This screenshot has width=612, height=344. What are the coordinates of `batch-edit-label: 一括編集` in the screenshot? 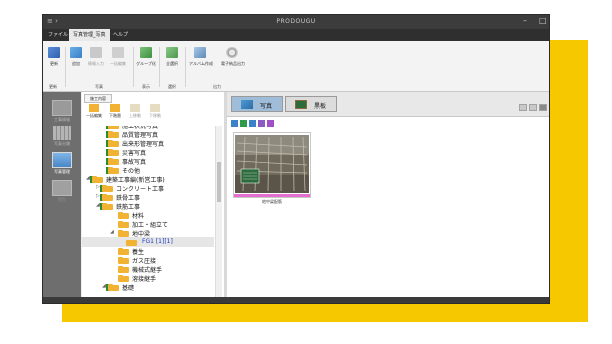 It's located at (118, 63).